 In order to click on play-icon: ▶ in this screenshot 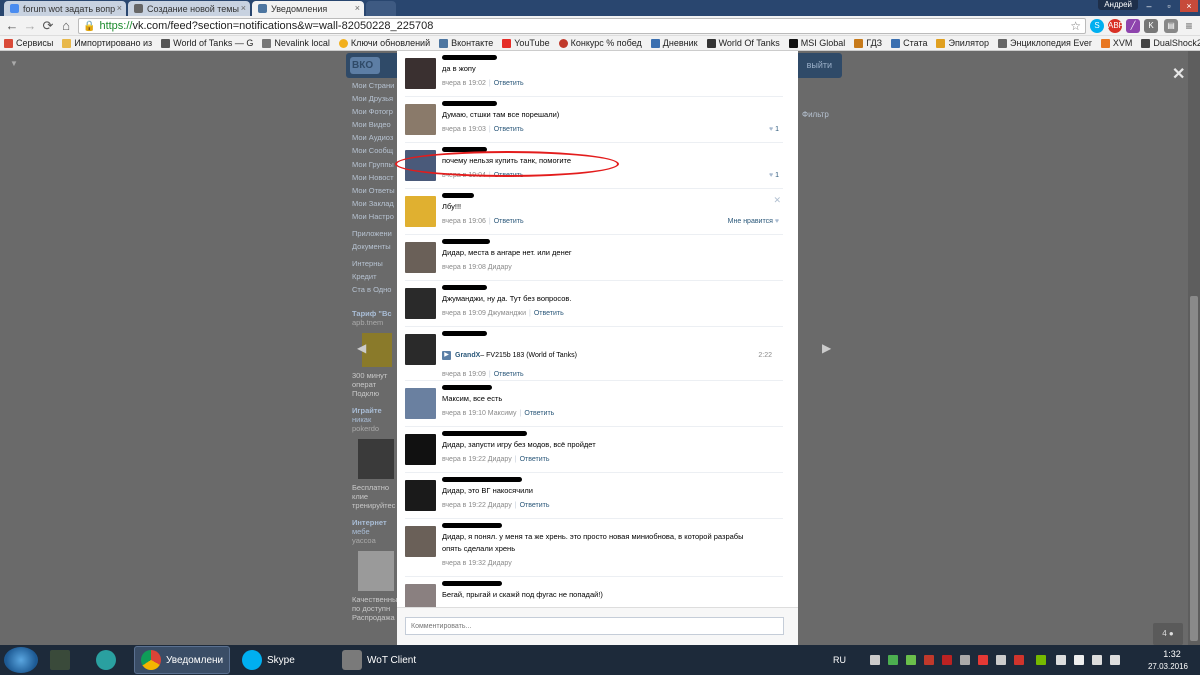, I will do `click(446, 355)`.